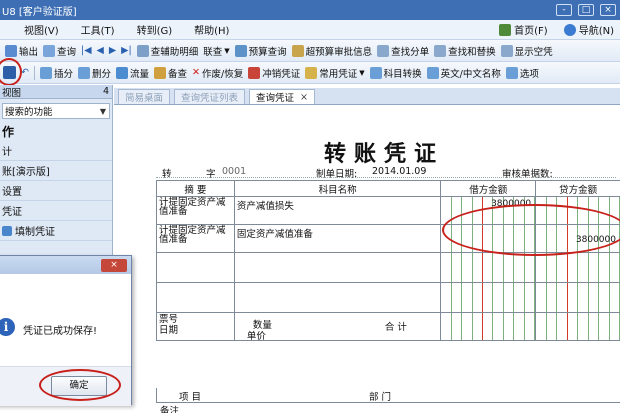 This screenshot has width=620, height=413. Describe the element at coordinates (144, 96) in the screenshot. I see `tab-simple-desktop: 简易桌面` at that location.